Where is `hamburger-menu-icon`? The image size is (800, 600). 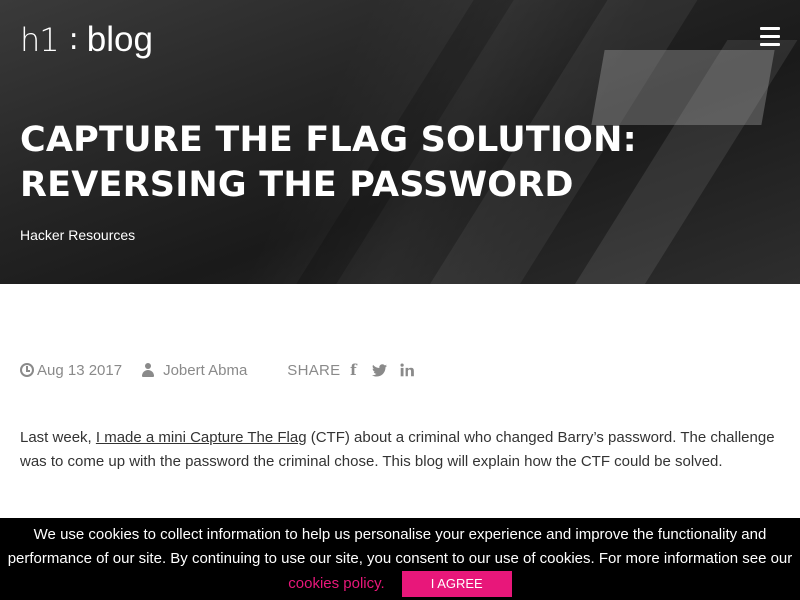
hamburger-menu-icon is located at coordinates (770, 38).